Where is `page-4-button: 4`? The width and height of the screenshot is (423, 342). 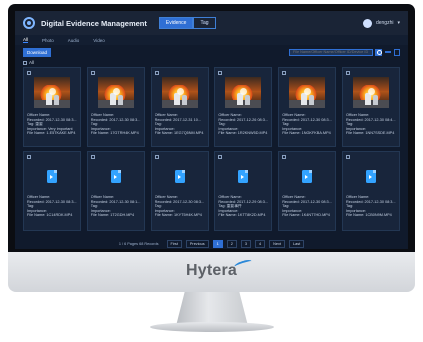 page-4-button: 4 is located at coordinates (260, 244).